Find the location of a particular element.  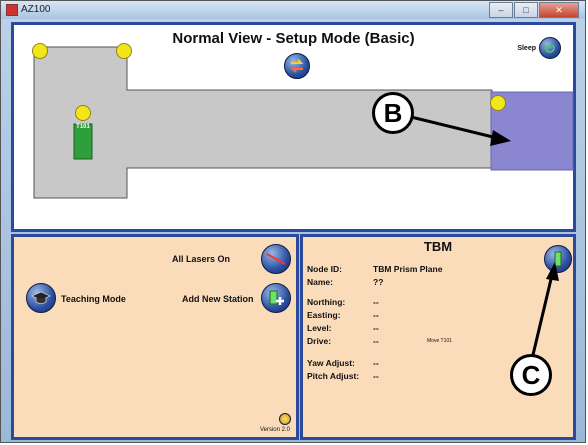

all-lasers-button is located at coordinates (276, 259).